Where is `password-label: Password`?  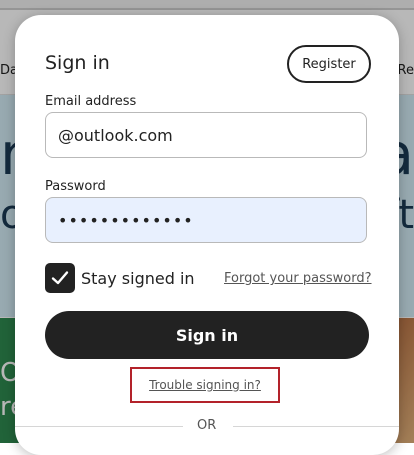
password-label: Password is located at coordinates (75, 186).